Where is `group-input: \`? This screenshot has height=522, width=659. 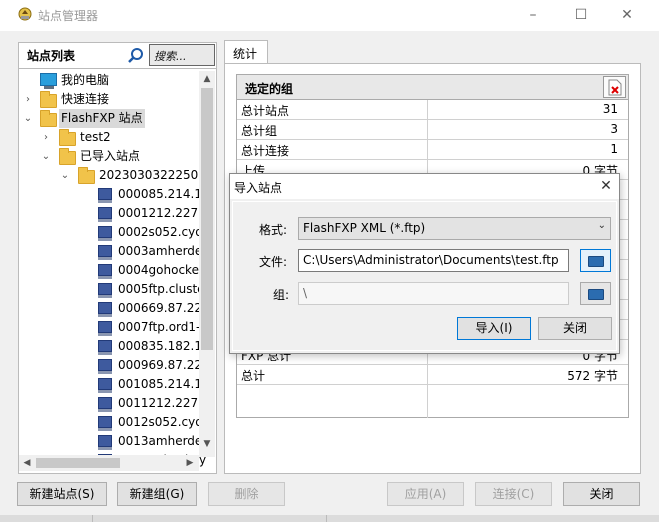
group-input: \ is located at coordinates (433, 293).